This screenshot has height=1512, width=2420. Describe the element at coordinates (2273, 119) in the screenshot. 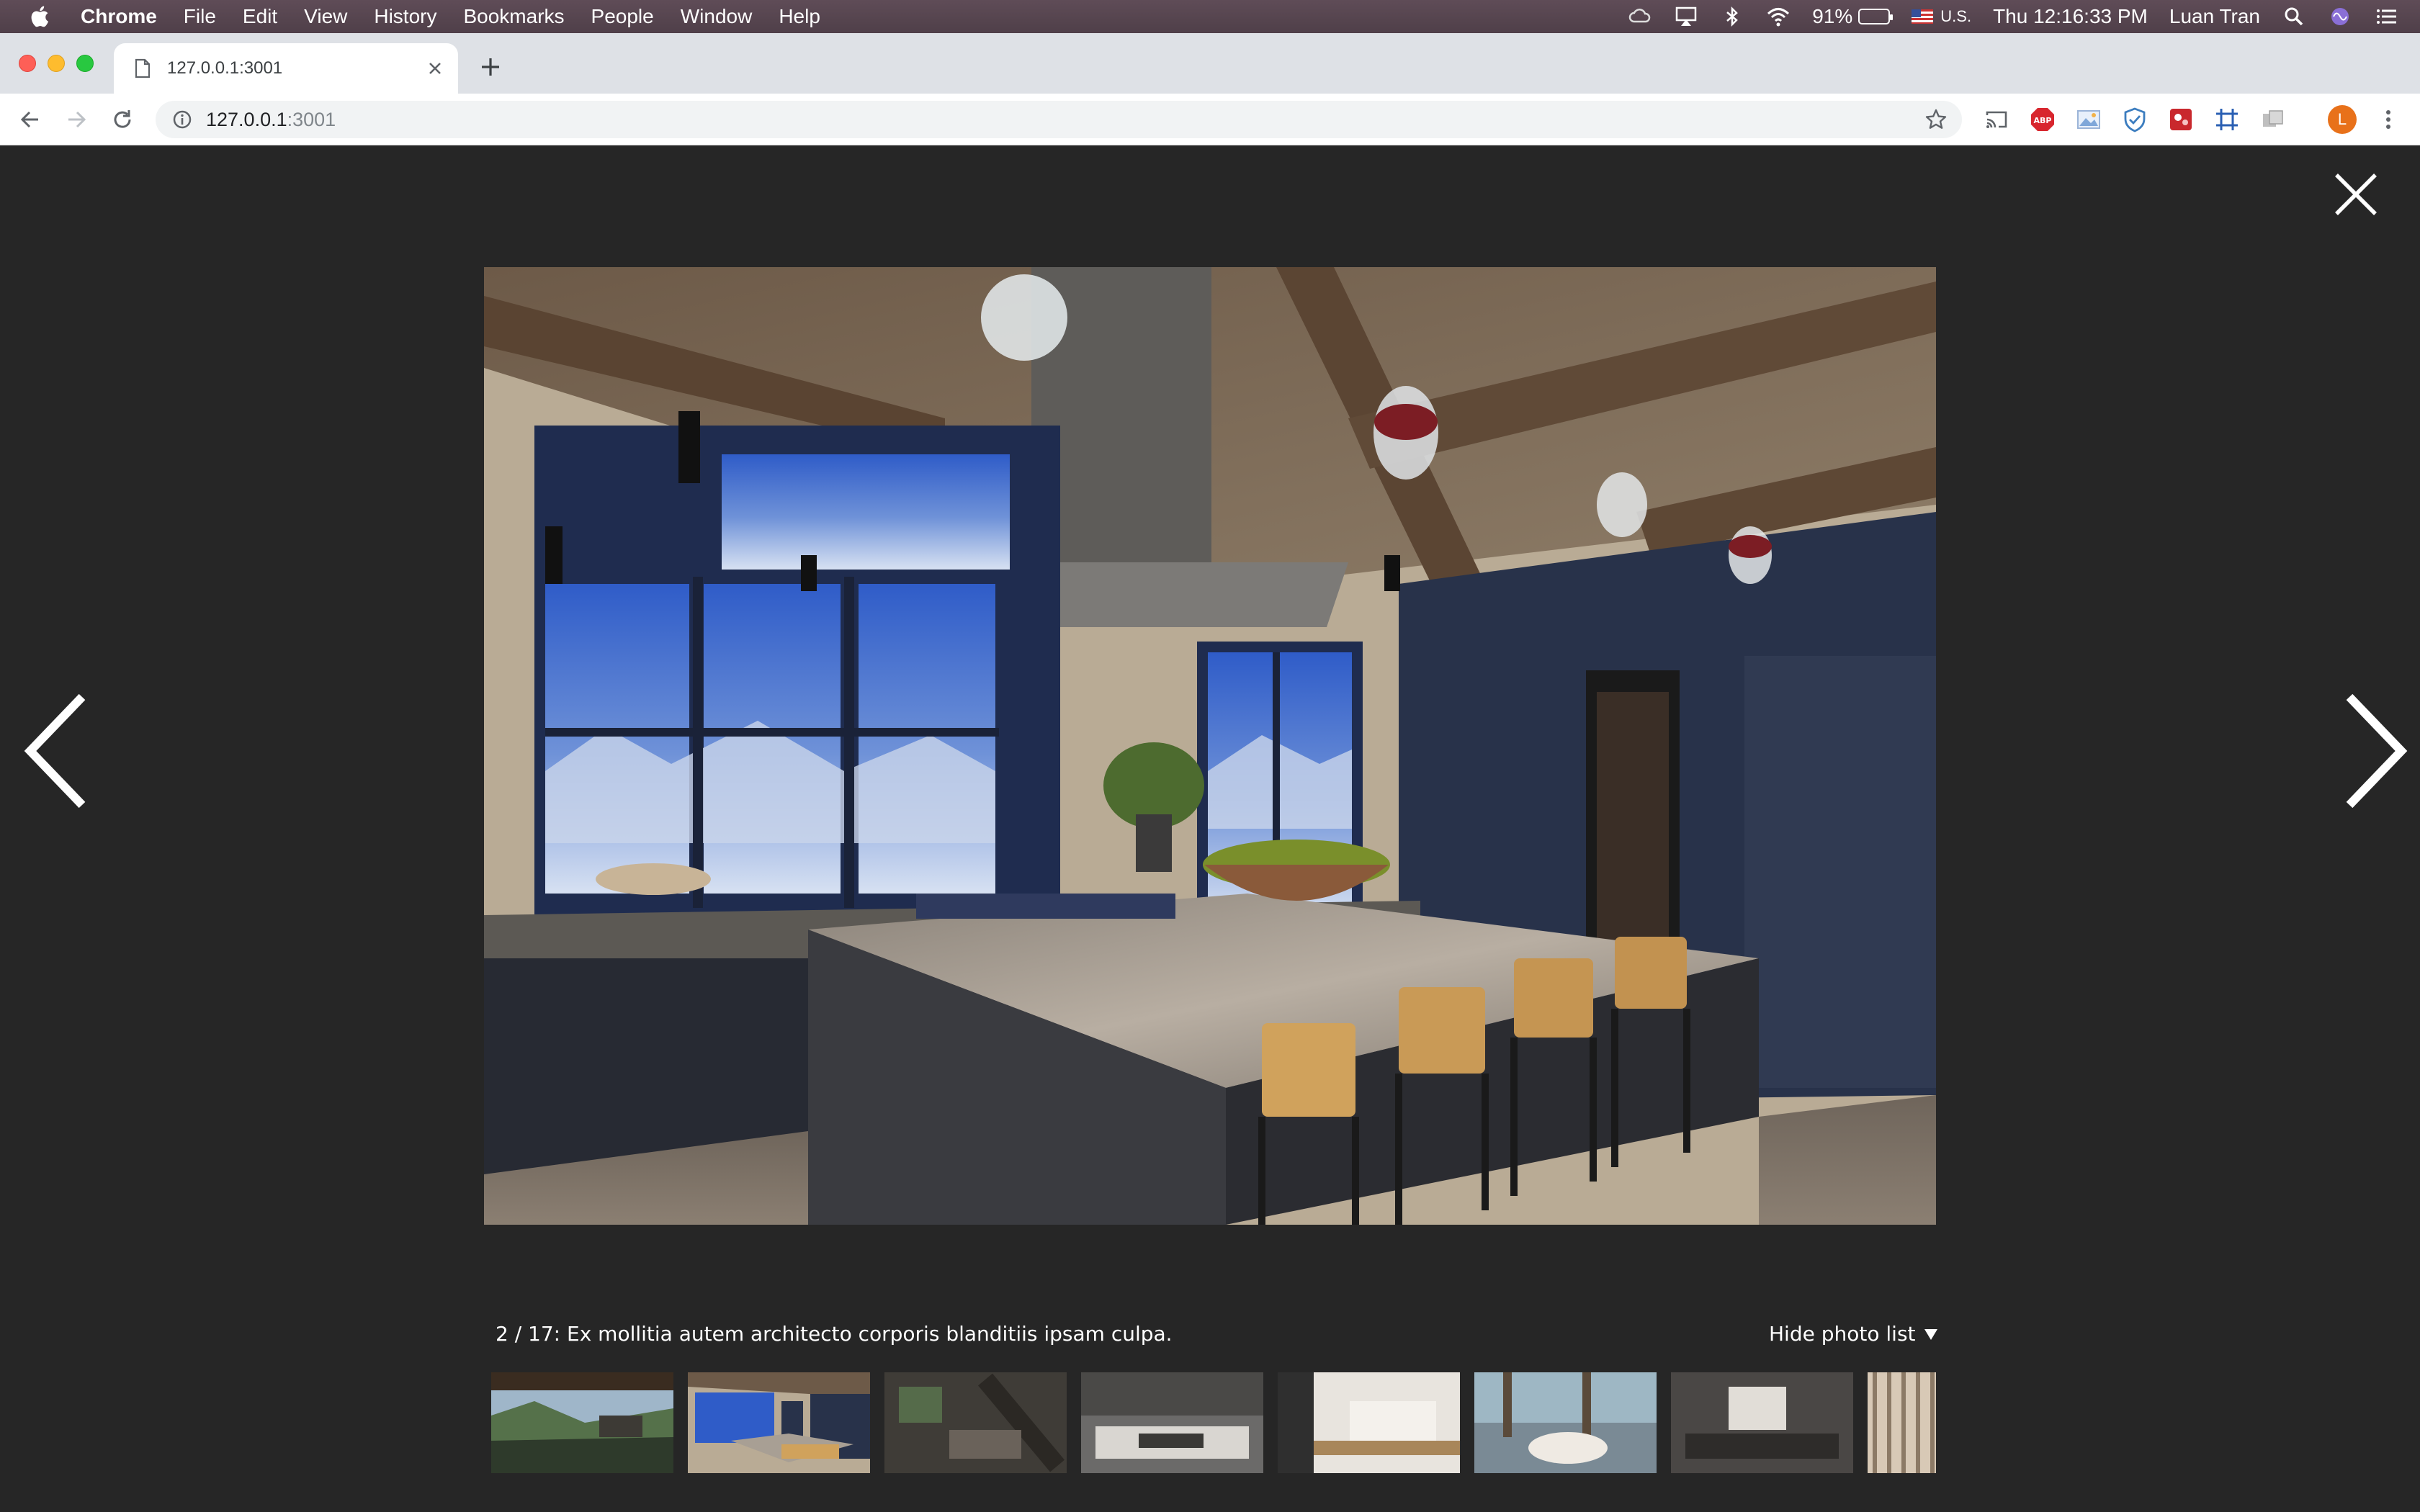

I see `gray-extension-icon` at that location.